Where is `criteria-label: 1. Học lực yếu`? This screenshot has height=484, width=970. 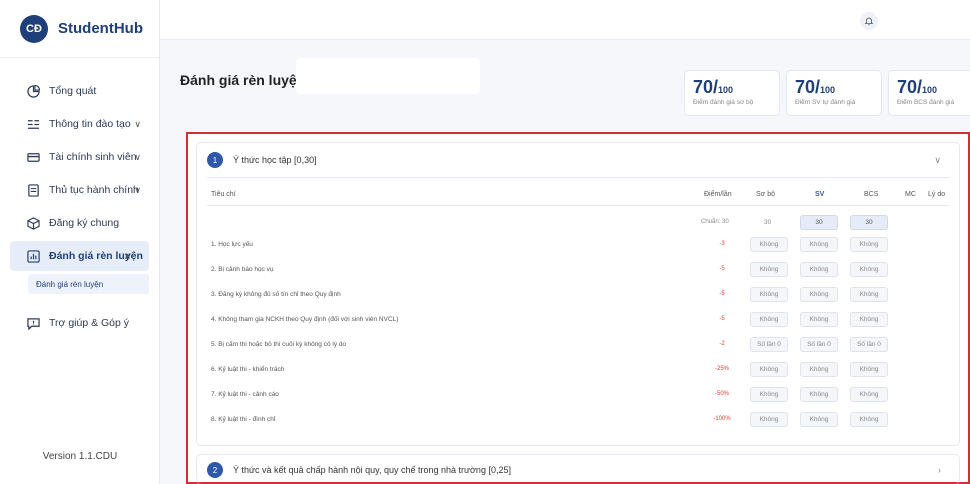 criteria-label: 1. Học lực yếu is located at coordinates (232, 244).